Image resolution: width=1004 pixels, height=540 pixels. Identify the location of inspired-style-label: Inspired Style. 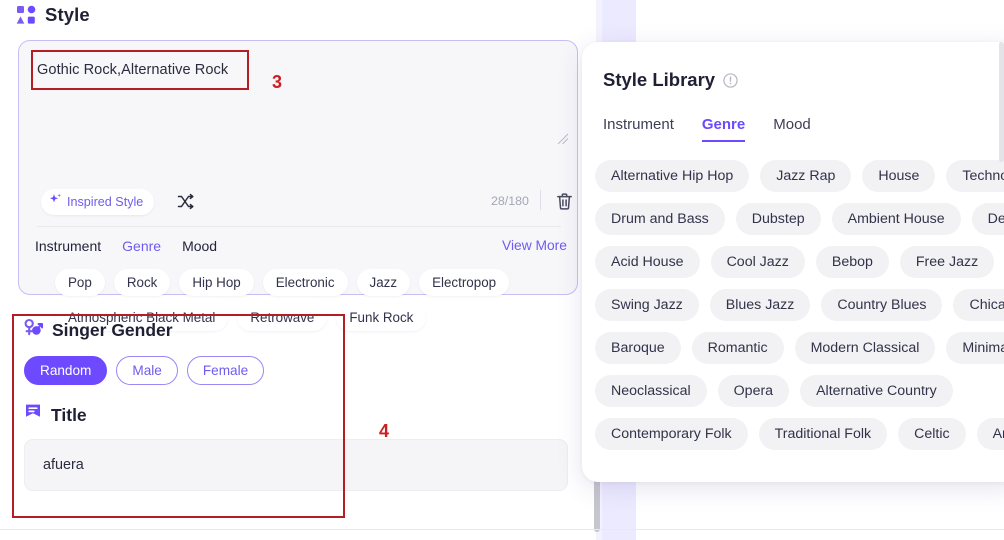
(105, 202).